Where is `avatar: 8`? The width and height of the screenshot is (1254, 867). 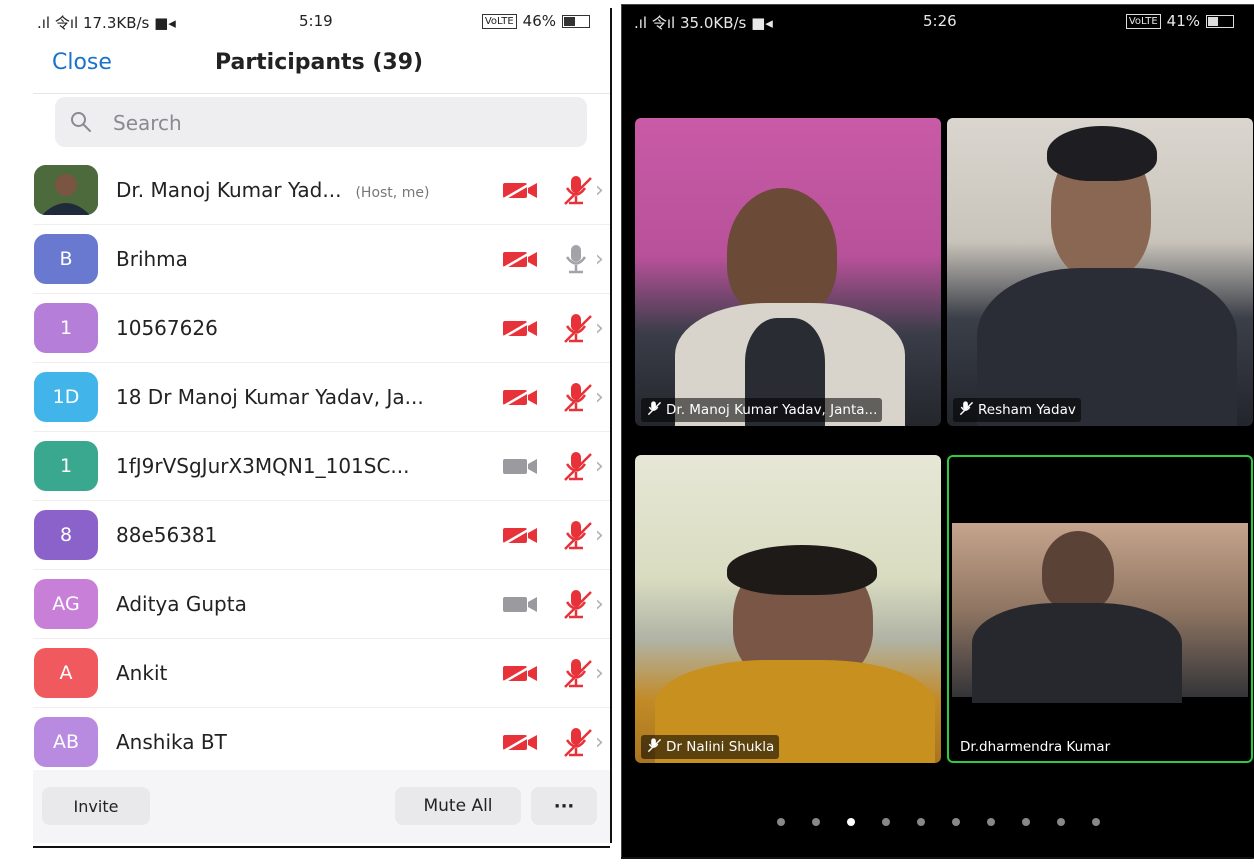
avatar: 8 is located at coordinates (66, 535).